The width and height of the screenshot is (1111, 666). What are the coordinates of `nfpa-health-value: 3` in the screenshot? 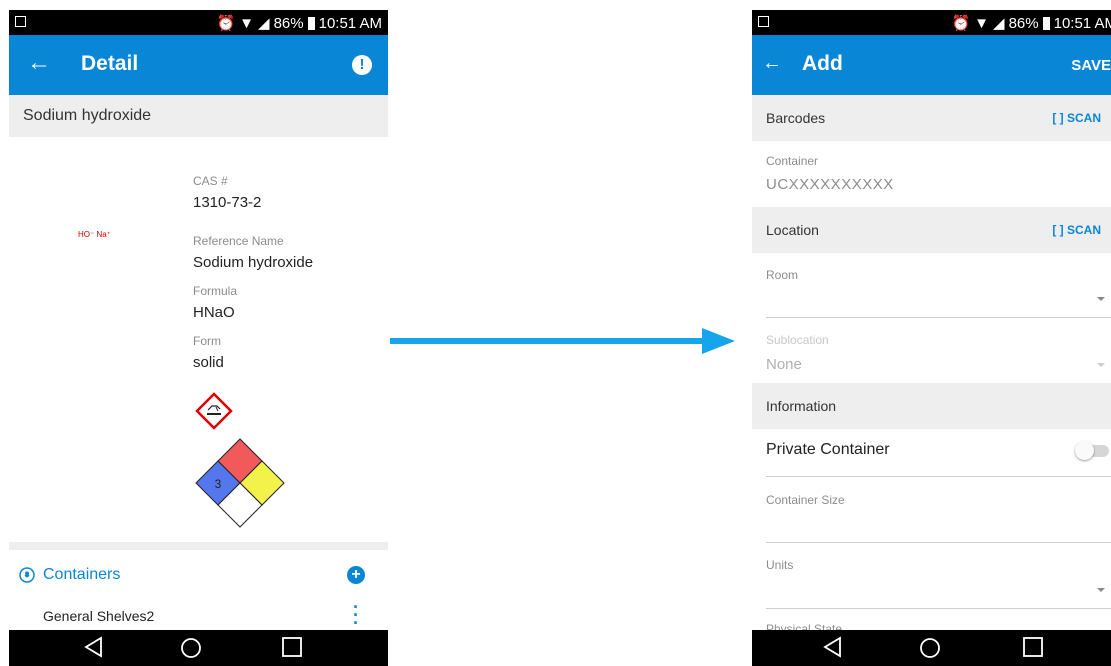 It's located at (218, 484).